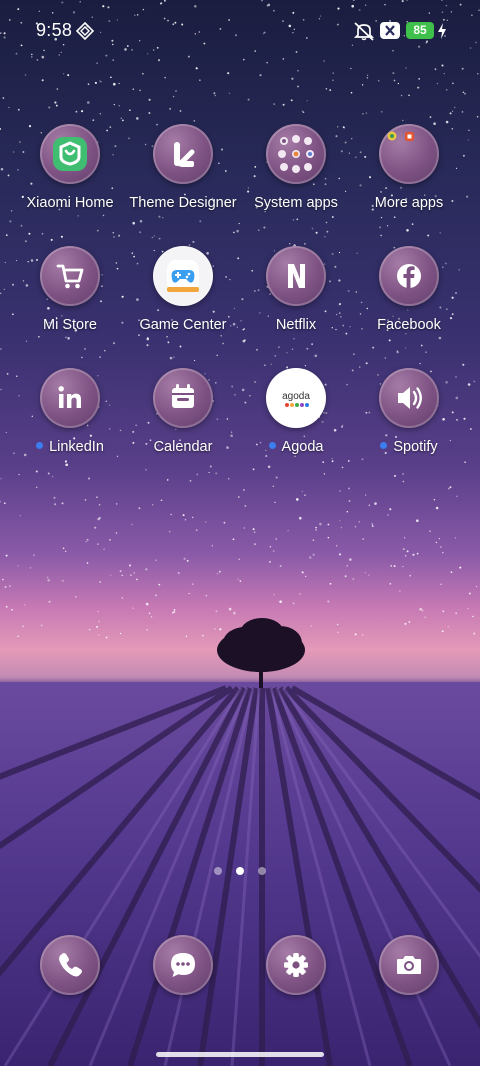 The height and width of the screenshot is (1066, 480). What do you see at coordinates (70, 203) in the screenshot?
I see `app-label: Xiaomi Home` at bounding box center [70, 203].